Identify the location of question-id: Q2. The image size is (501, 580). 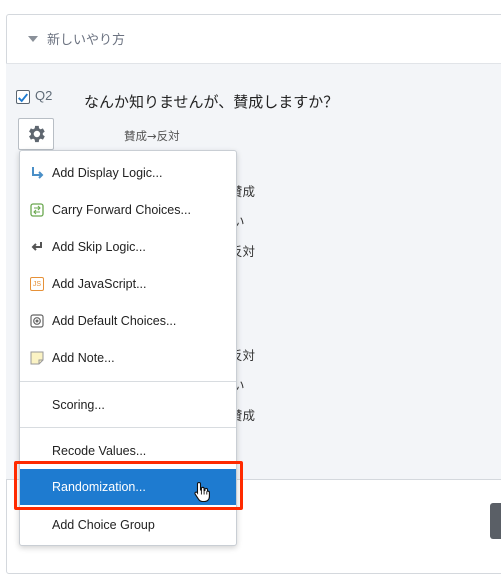
(44, 95).